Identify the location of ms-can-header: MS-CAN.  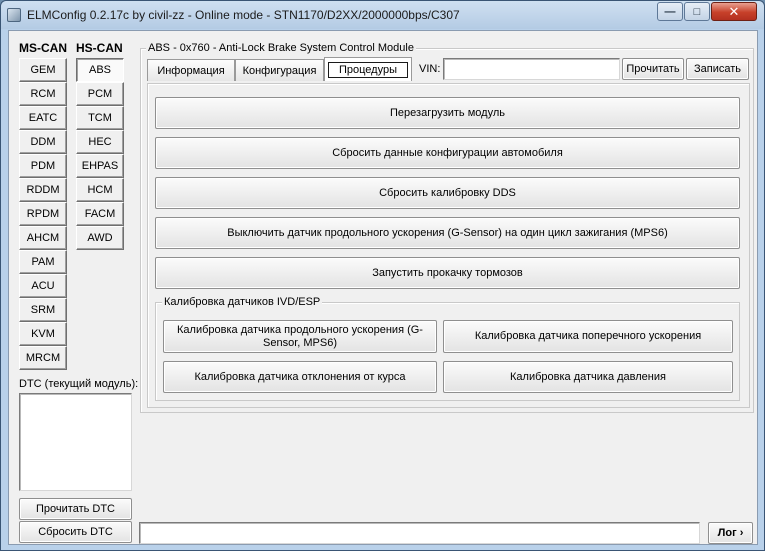
(43, 48).